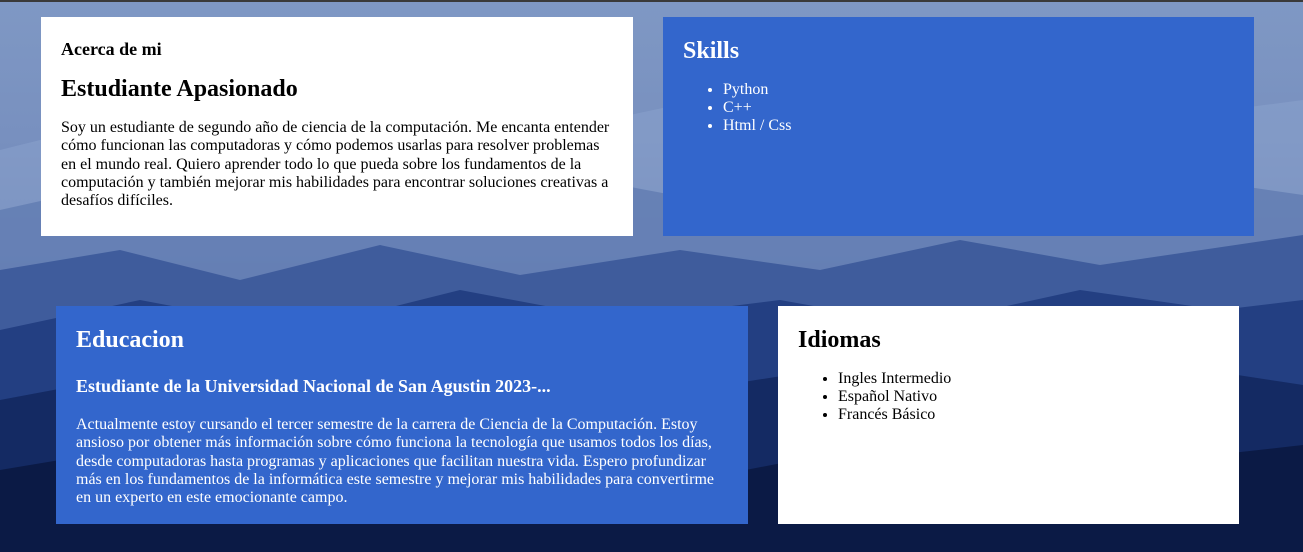 The width and height of the screenshot is (1303, 552). What do you see at coordinates (978, 108) in the screenshot?
I see `skill-item: C++` at bounding box center [978, 108].